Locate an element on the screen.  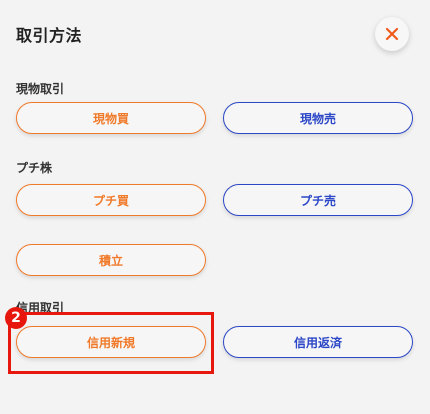
petit-sell-button: プチ売 is located at coordinates (318, 200).